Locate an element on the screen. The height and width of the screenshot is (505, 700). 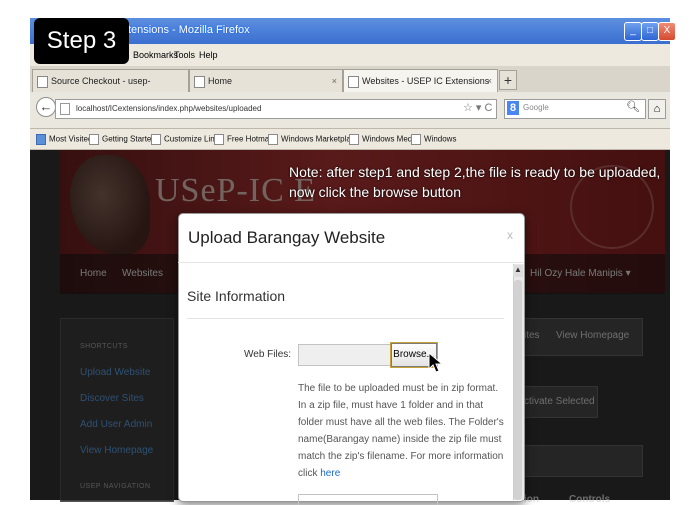
modal-title: Upload Barangay Website is located at coordinates (287, 237).